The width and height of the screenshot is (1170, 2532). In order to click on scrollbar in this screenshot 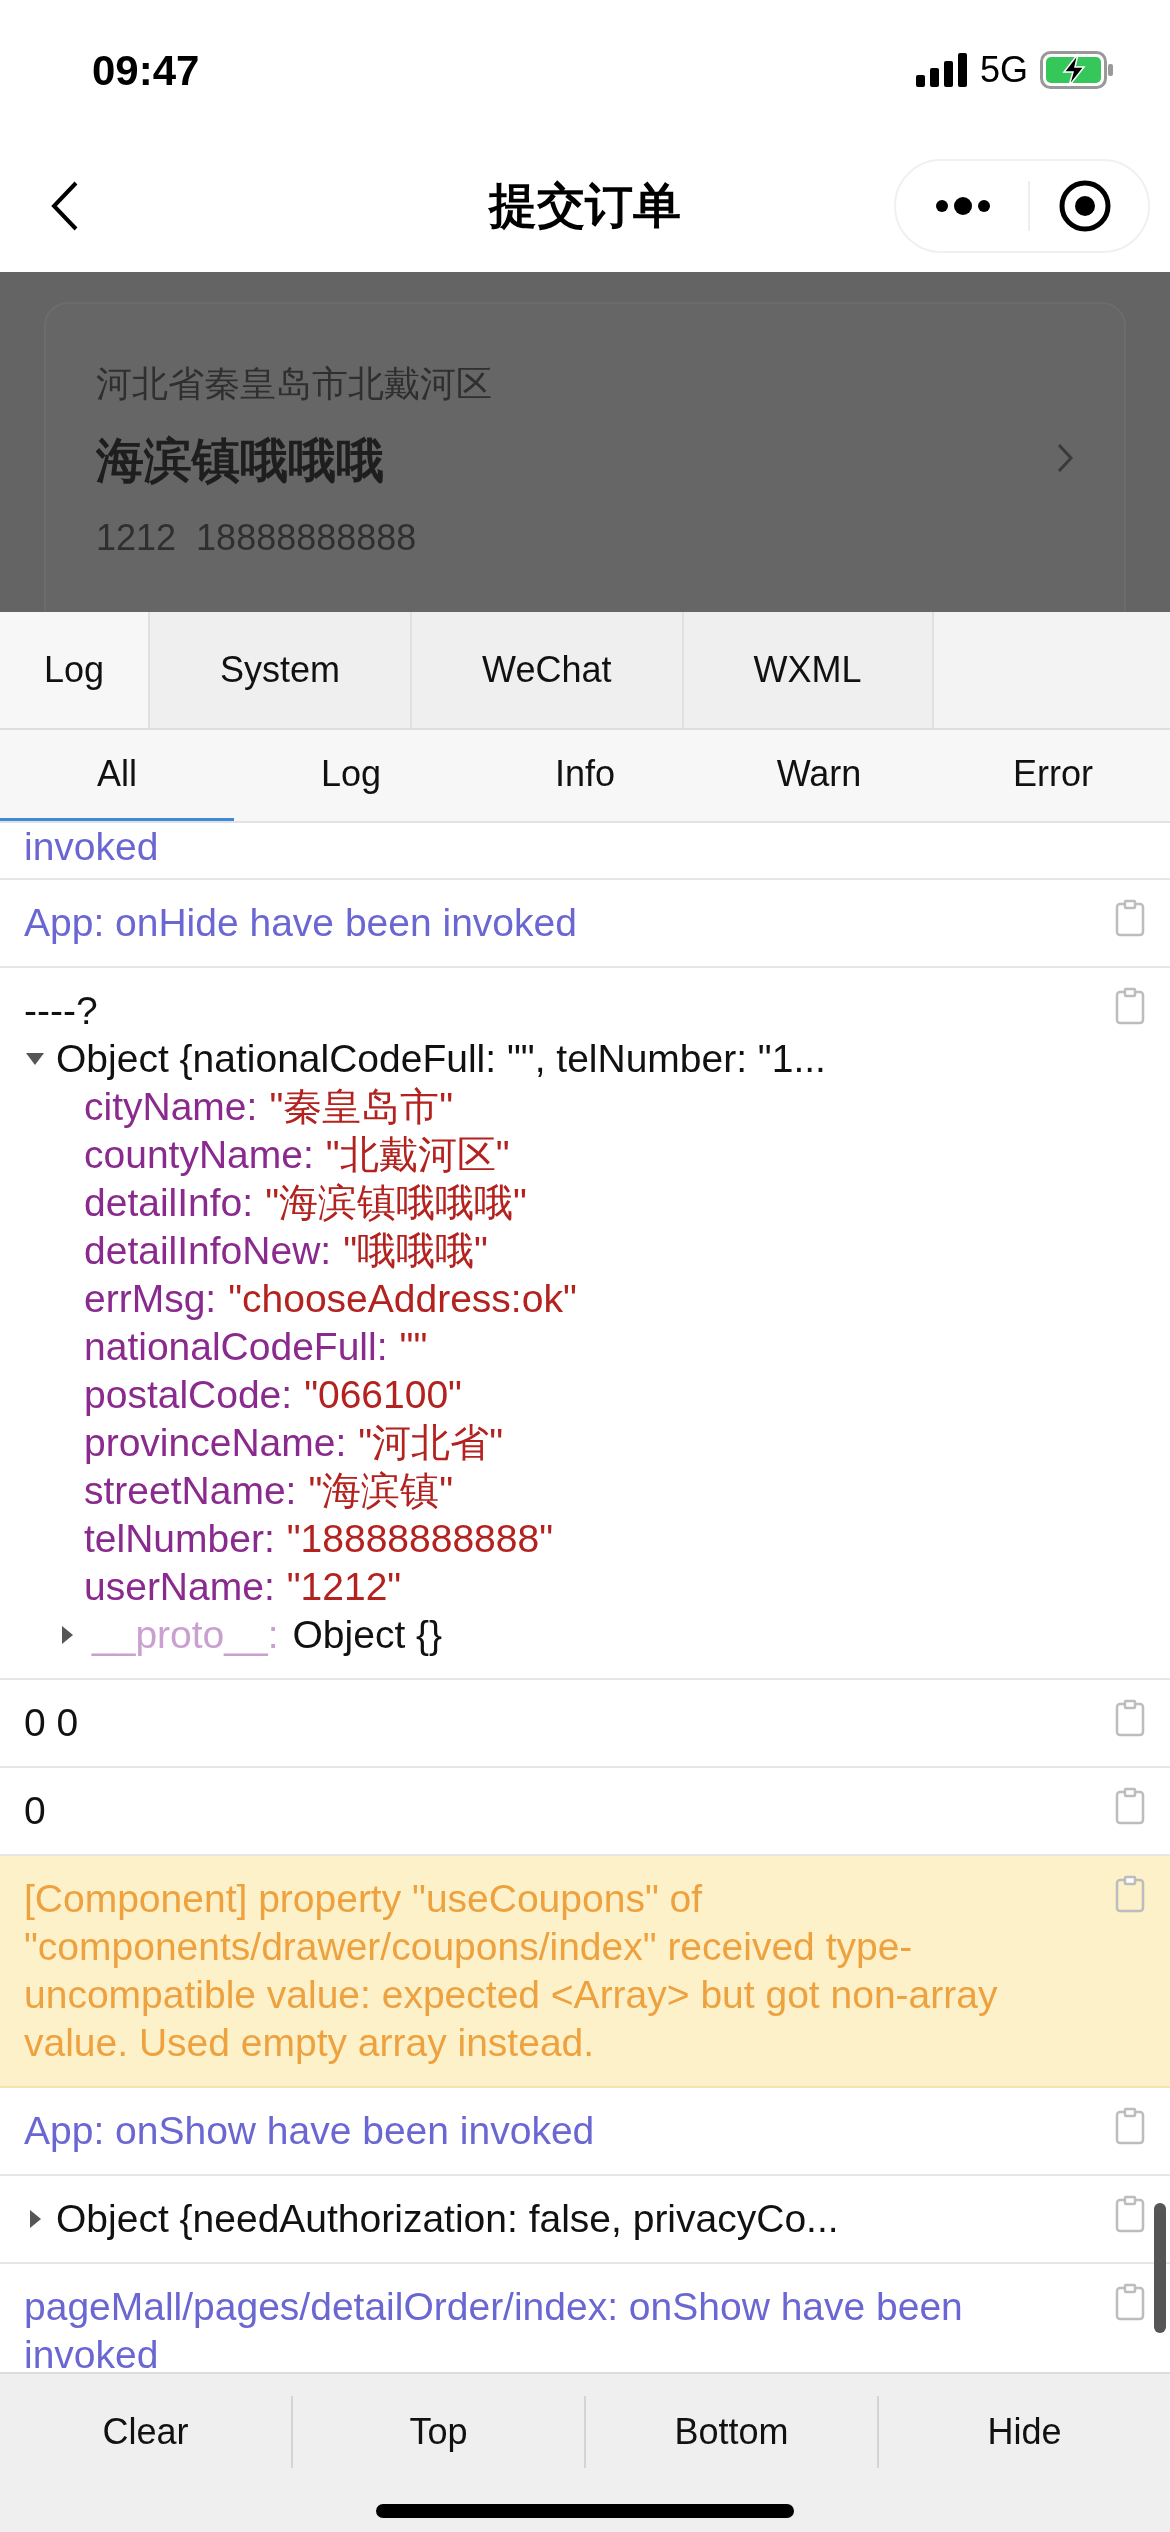, I will do `click(1160, 2268)`.